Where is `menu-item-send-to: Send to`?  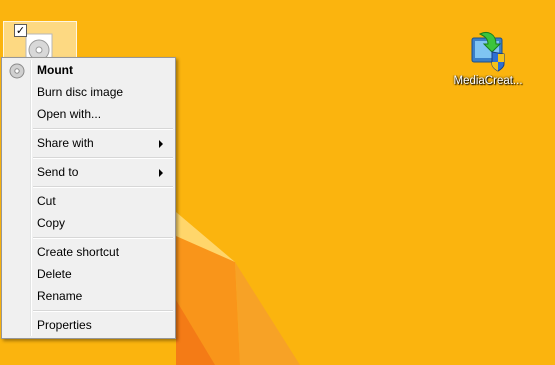
menu-item-send-to: Send to is located at coordinates (88, 172).